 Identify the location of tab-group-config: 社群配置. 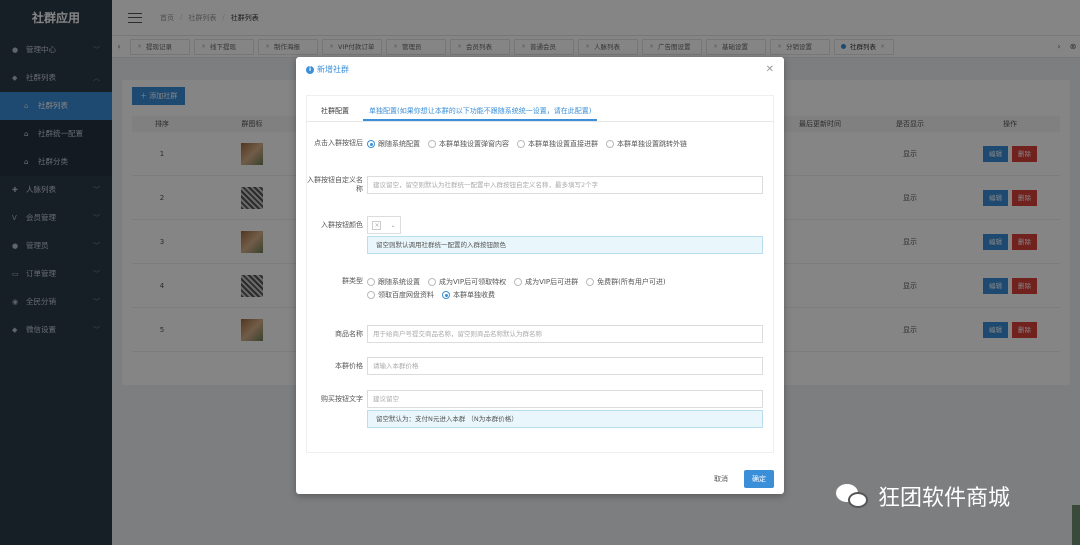
(335, 111).